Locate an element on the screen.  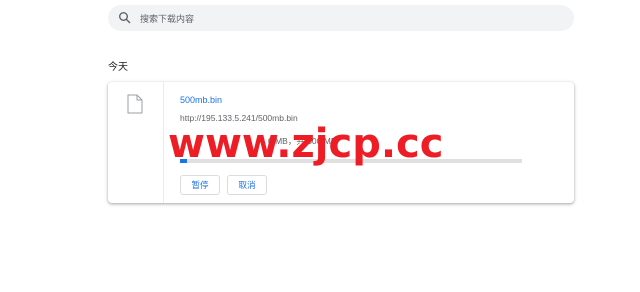
file-icon is located at coordinates (135, 104).